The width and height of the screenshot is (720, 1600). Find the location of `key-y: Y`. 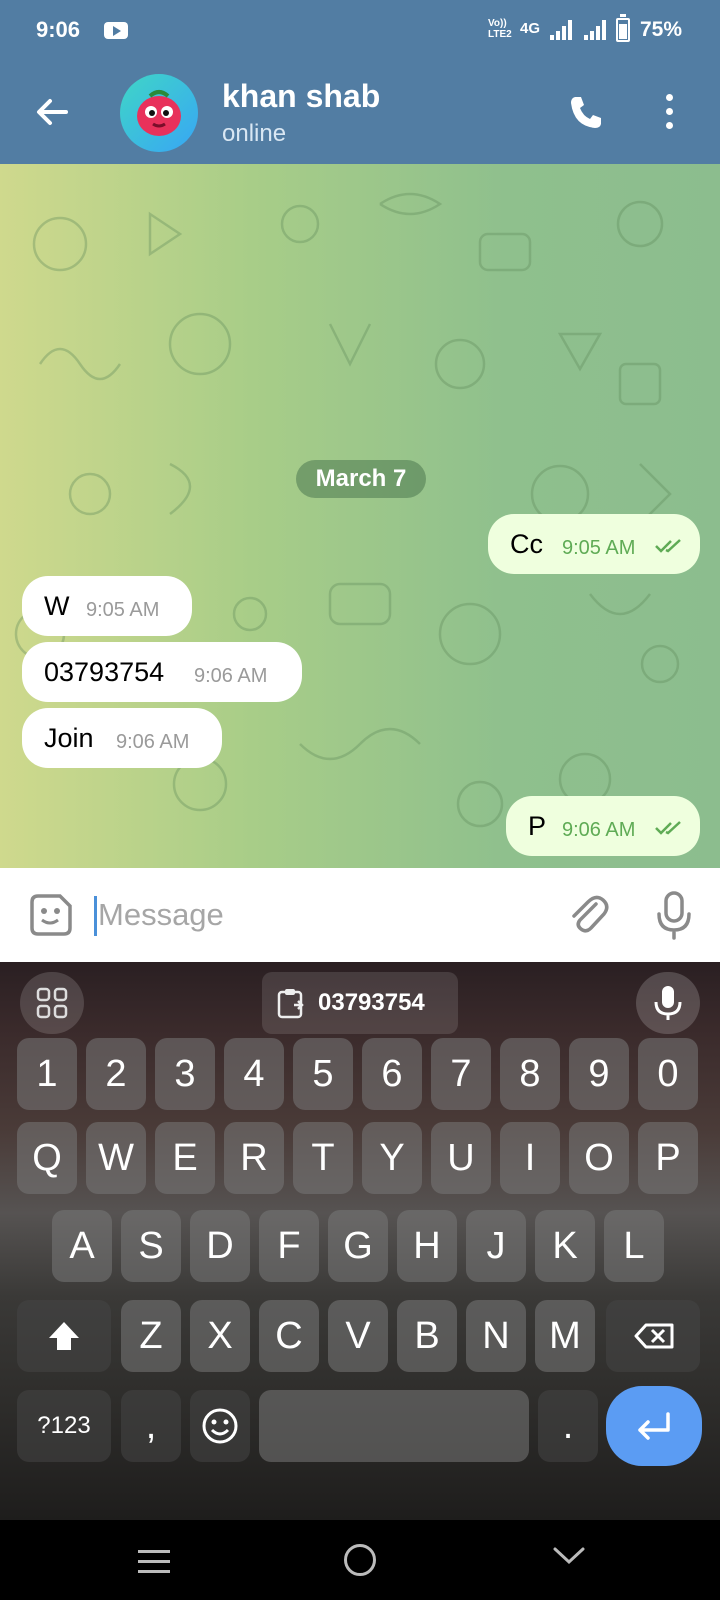

key-y: Y is located at coordinates (392, 1158).